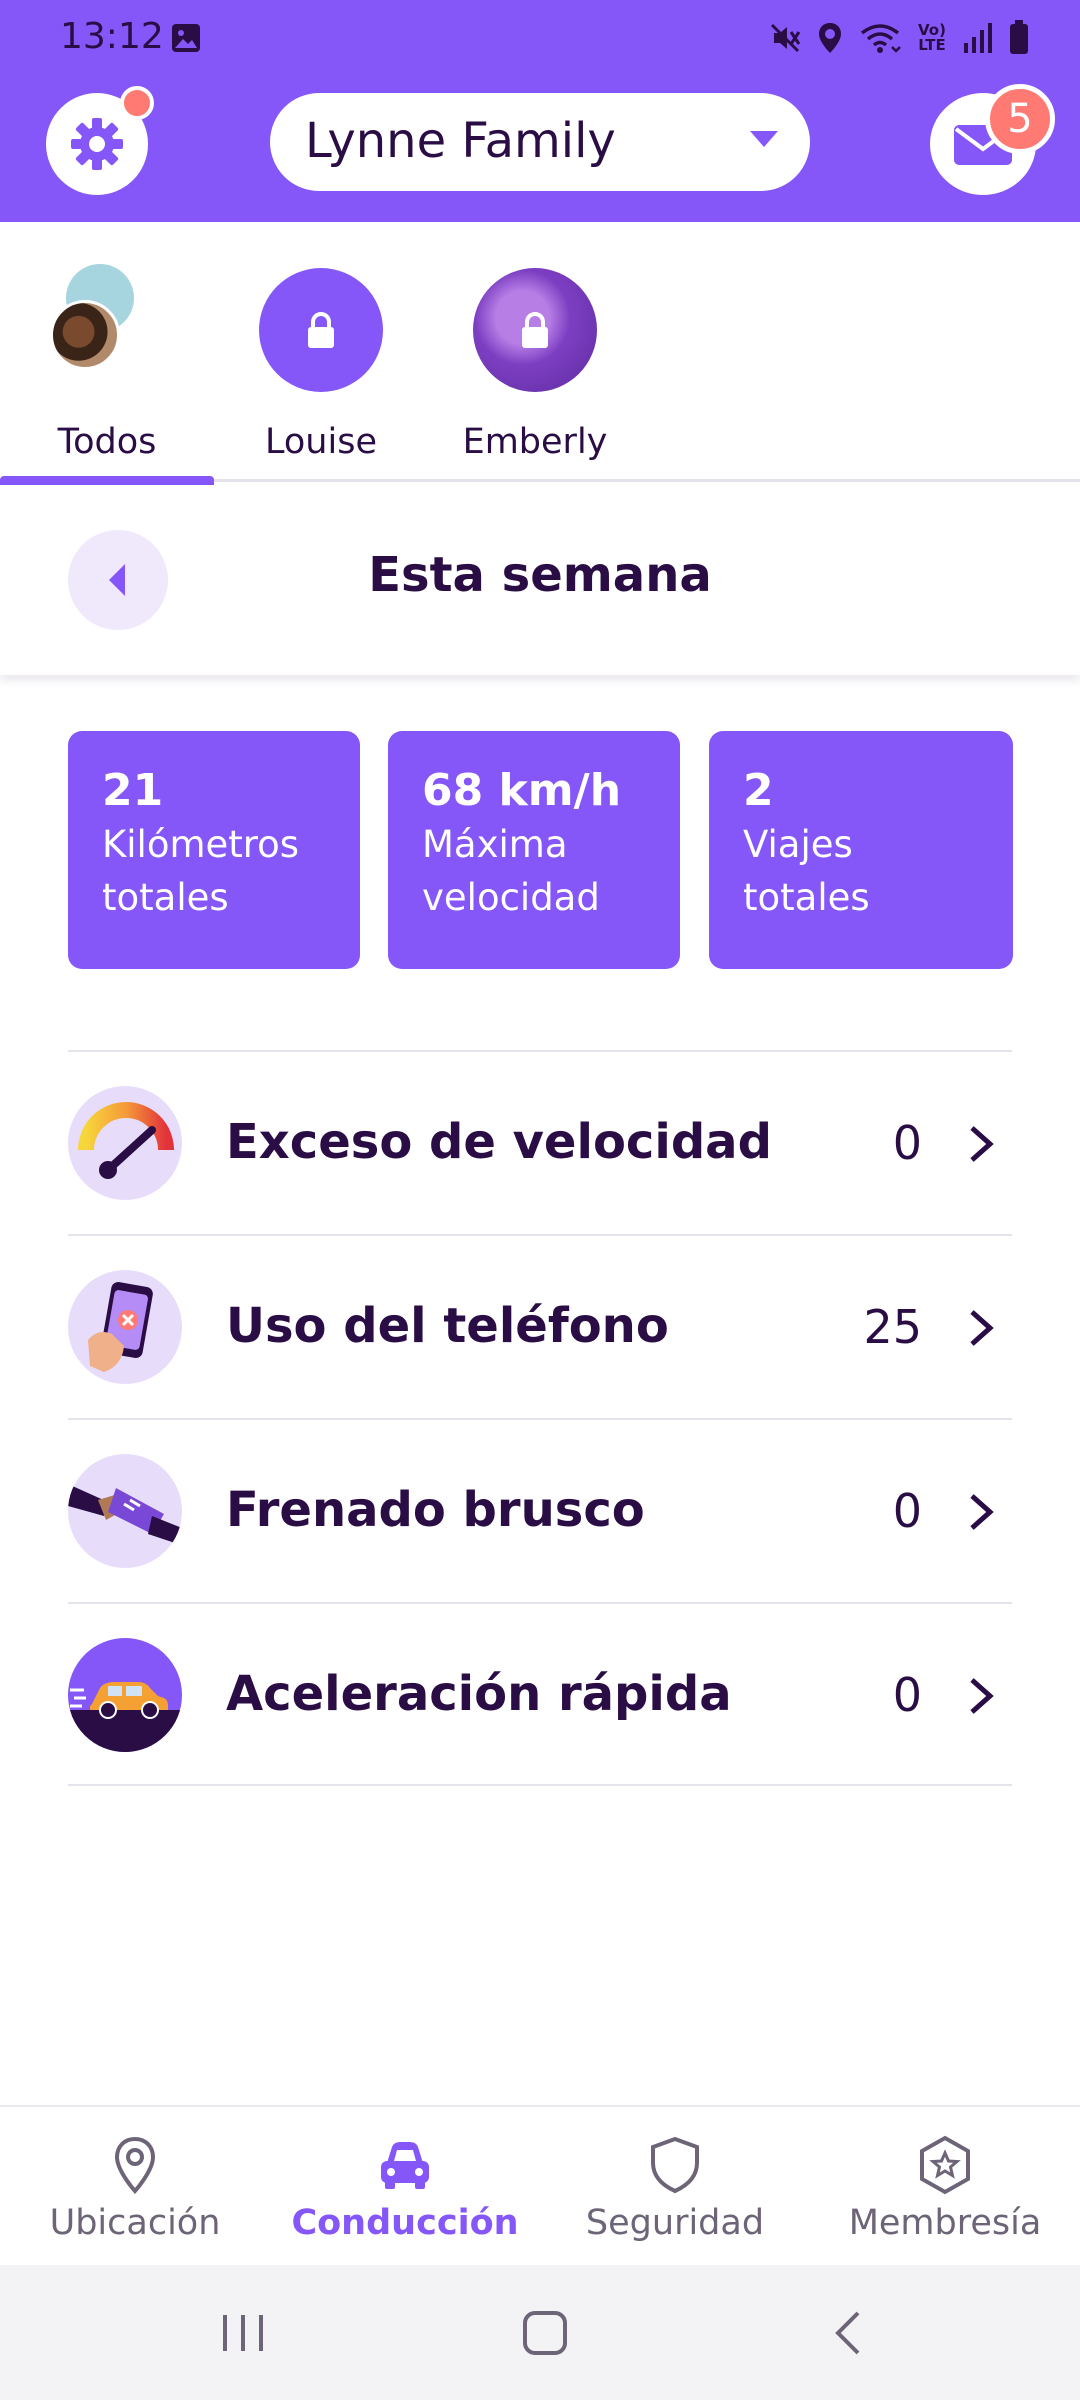 The width and height of the screenshot is (1080, 2400). I want to click on member-label: Louise, so click(321, 442).